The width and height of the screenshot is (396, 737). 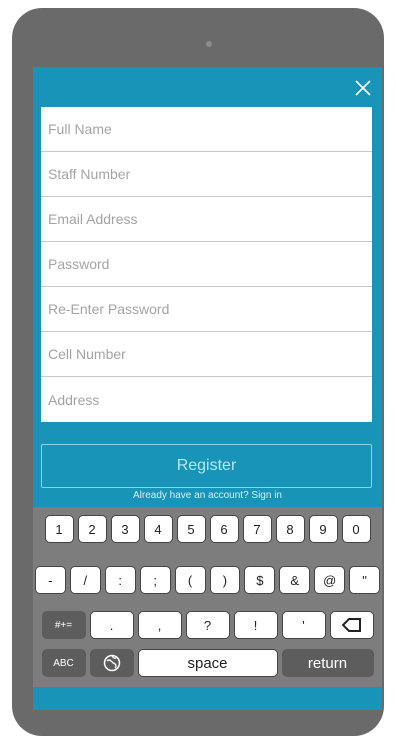 I want to click on re-enter-password-field, so click(x=206, y=309).